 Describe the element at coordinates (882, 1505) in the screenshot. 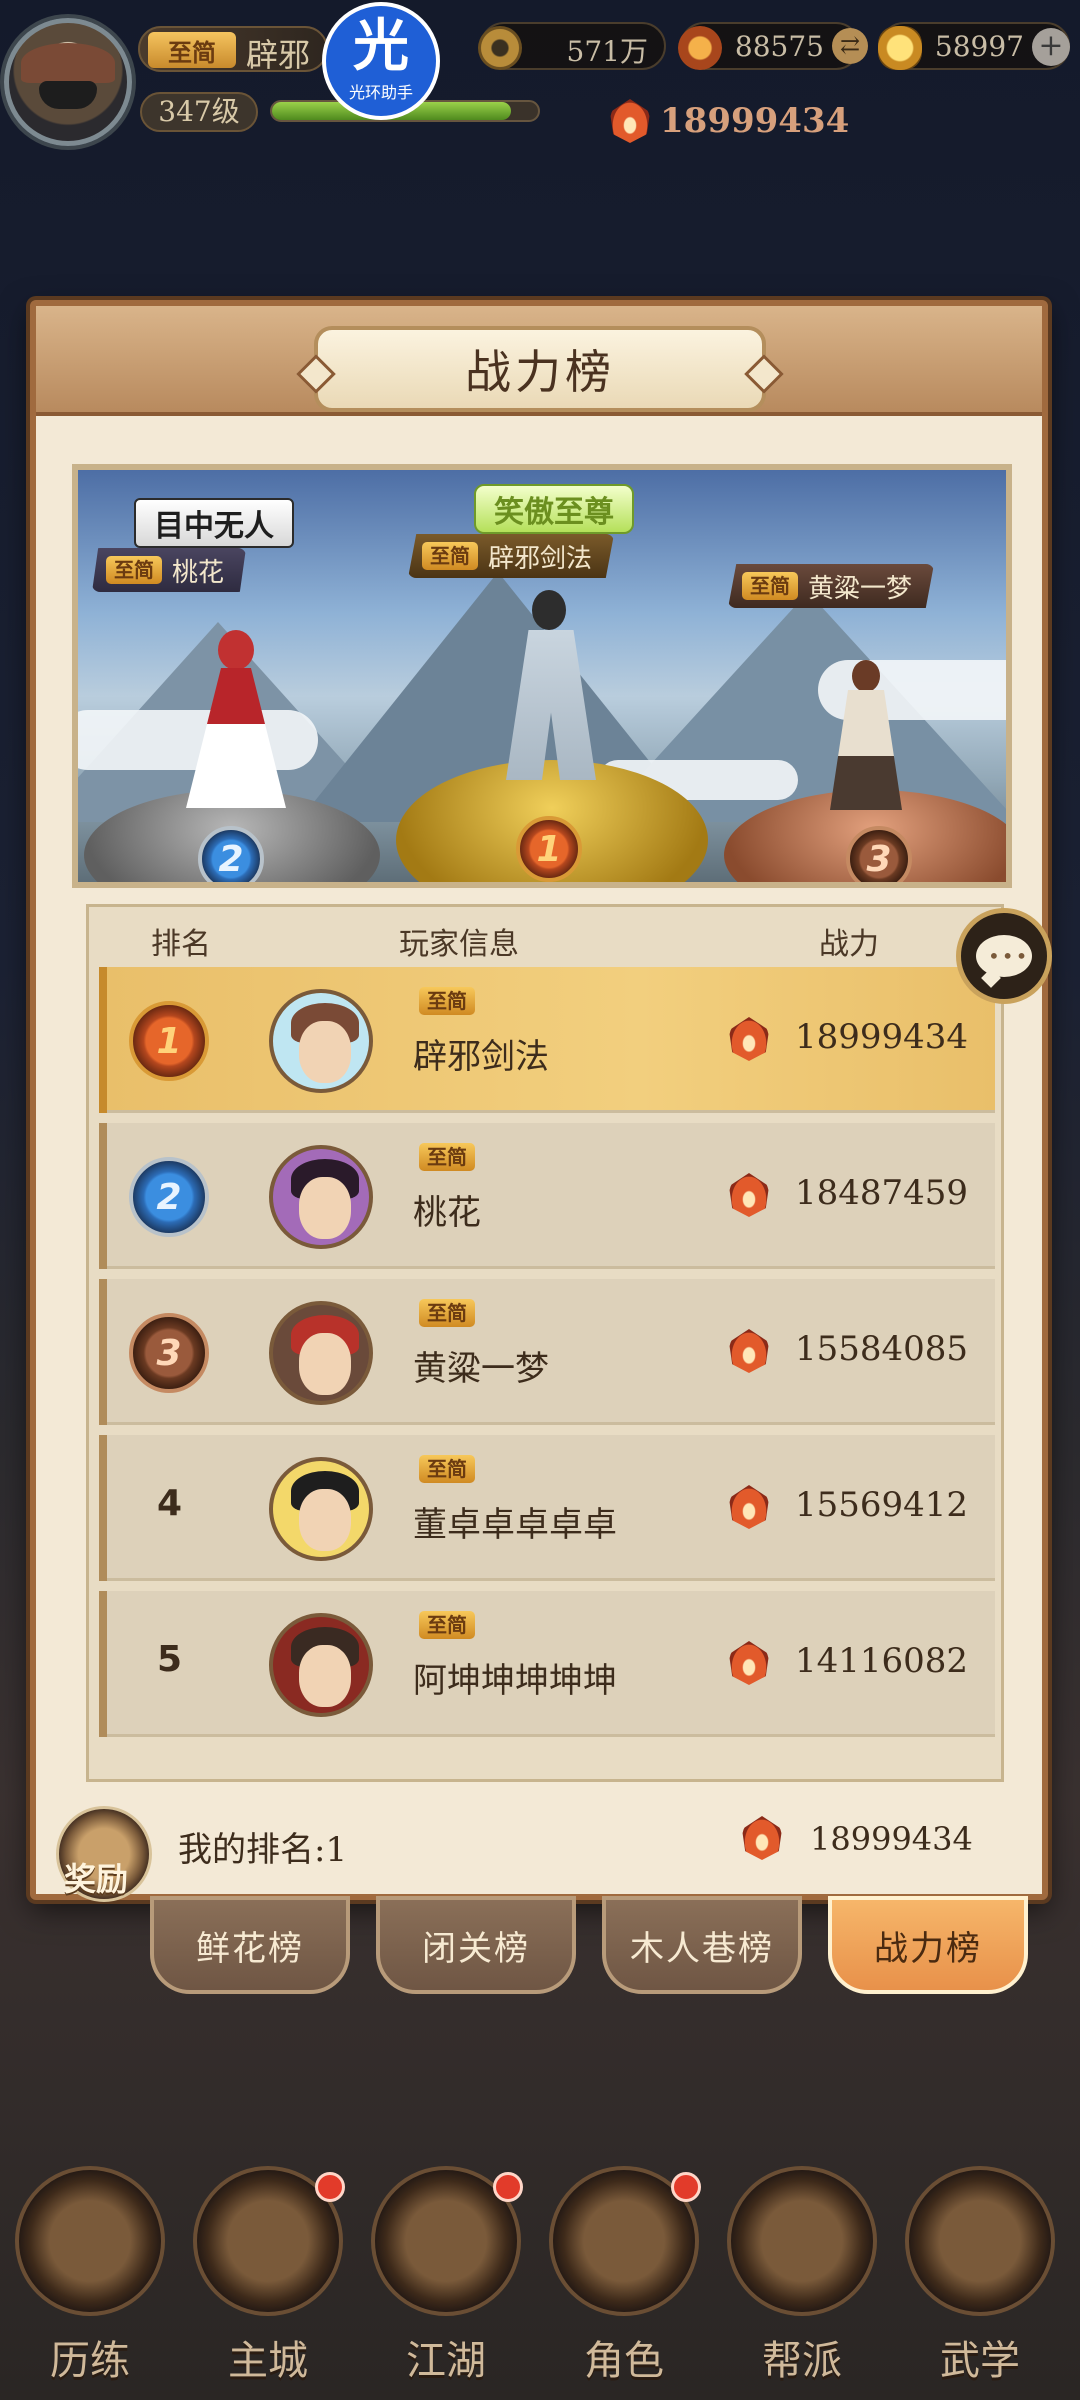

I see `player-power: 15569412` at that location.